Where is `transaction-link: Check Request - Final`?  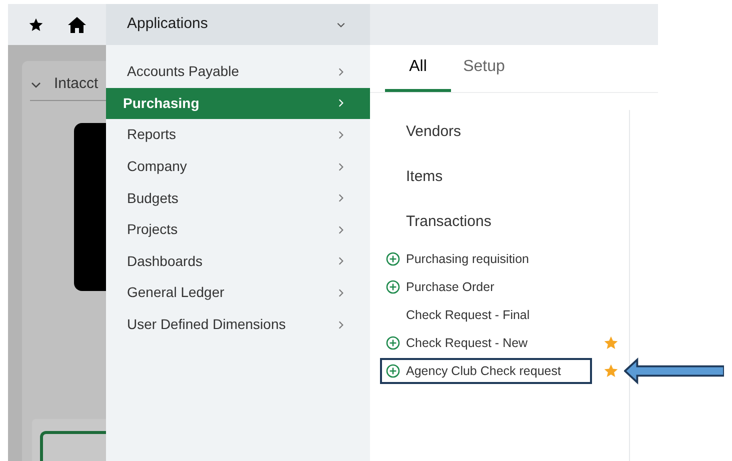 transaction-link: Check Request - Final is located at coordinates (486, 315).